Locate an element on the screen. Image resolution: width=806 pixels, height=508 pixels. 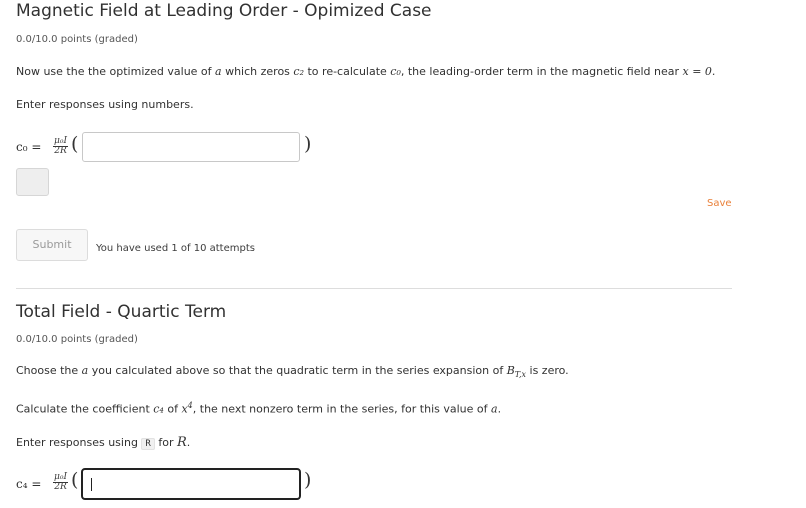
instructions-text: Enter responses using R for R. is located at coordinates (103, 442).